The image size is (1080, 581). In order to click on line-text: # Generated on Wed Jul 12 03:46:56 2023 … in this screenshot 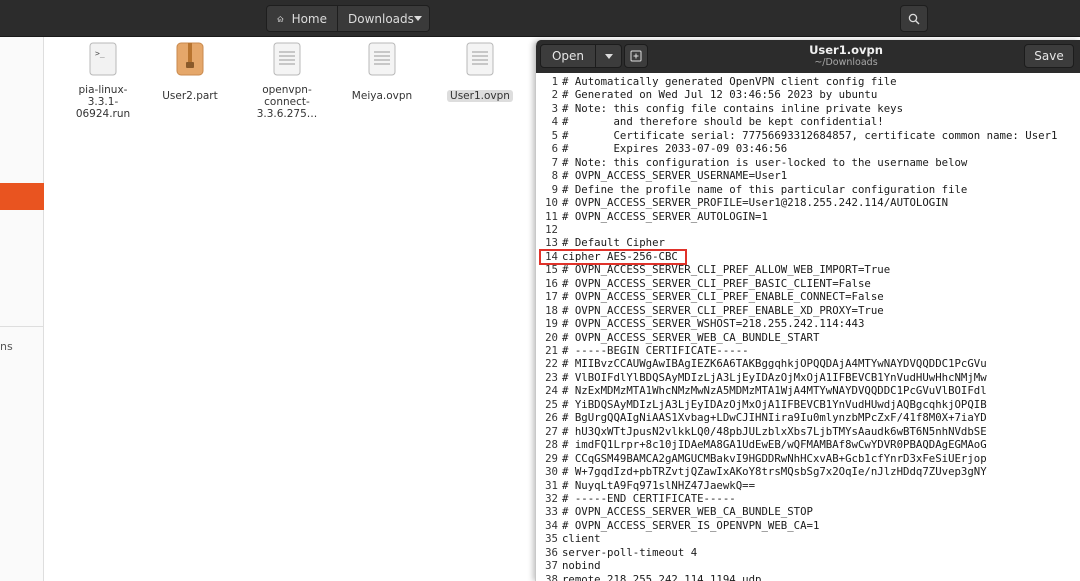, I will do `click(720, 95)`.